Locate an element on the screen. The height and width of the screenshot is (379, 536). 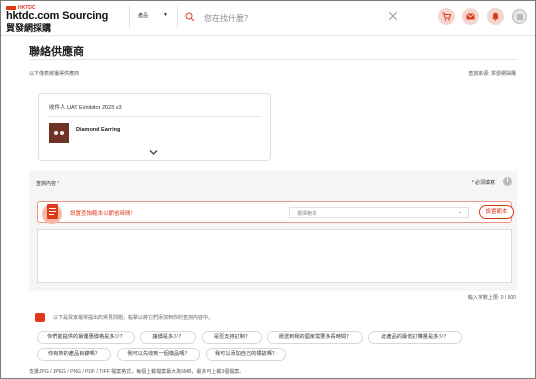
mail-icon is located at coordinates (470, 16).